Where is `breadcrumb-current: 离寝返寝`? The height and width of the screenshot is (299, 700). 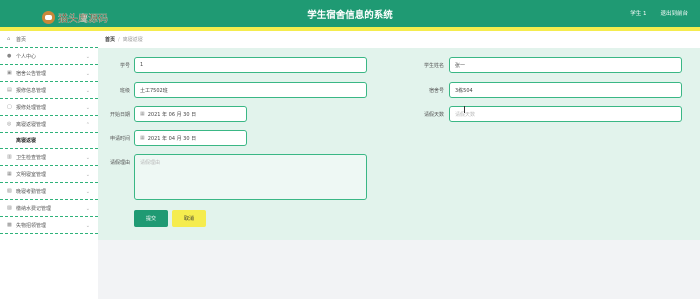
breadcrumb-current: 离寝返寝 is located at coordinates (132, 40).